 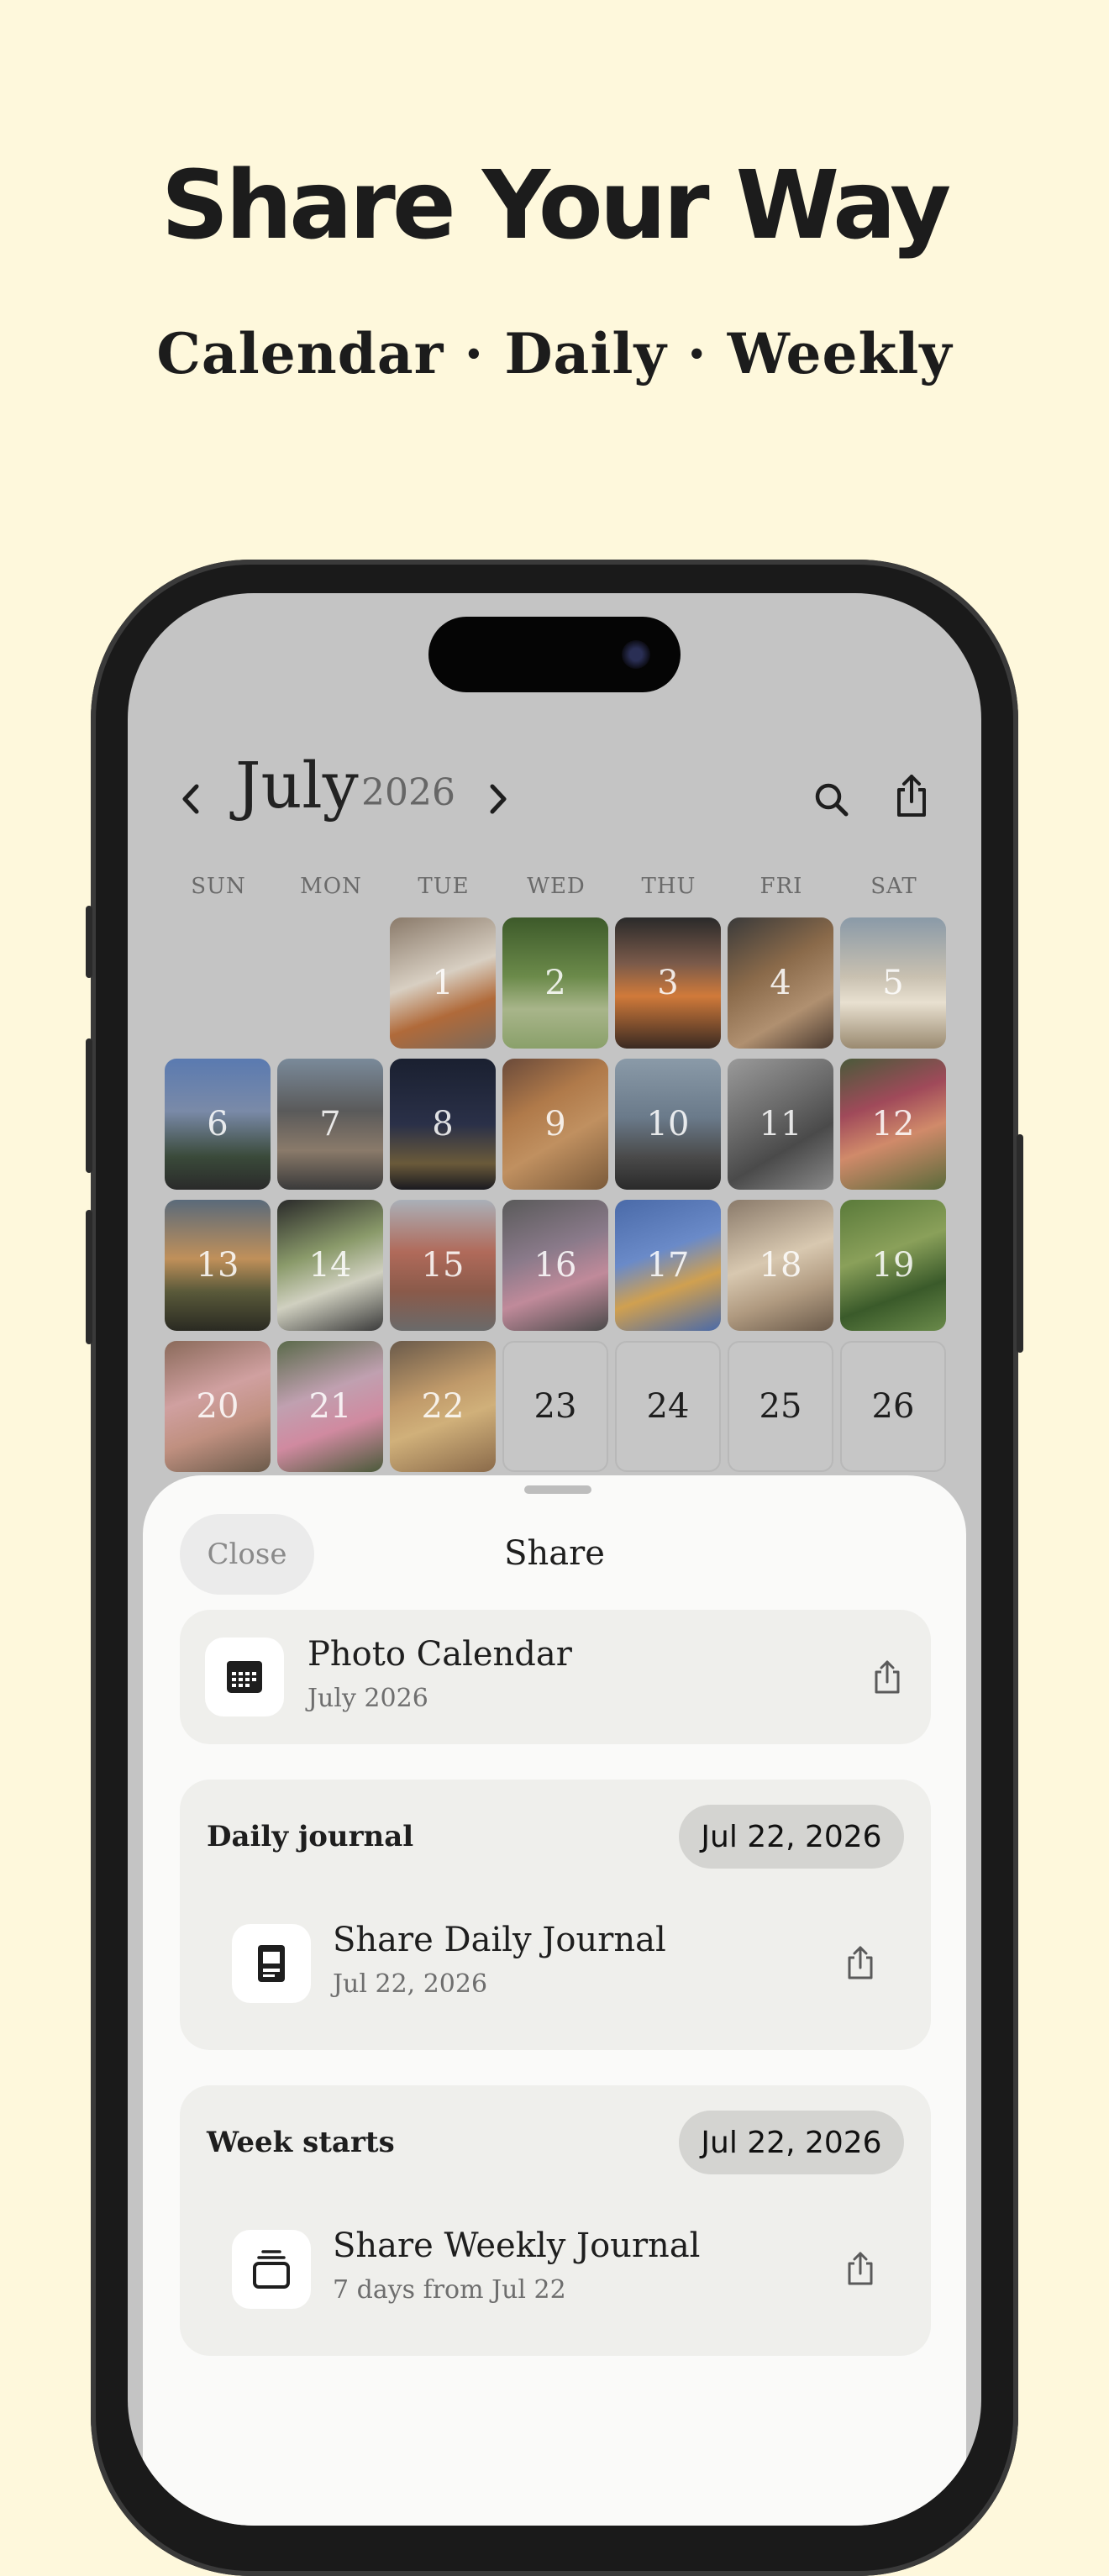 I want to click on day-cell: 25, so click(x=780, y=1406).